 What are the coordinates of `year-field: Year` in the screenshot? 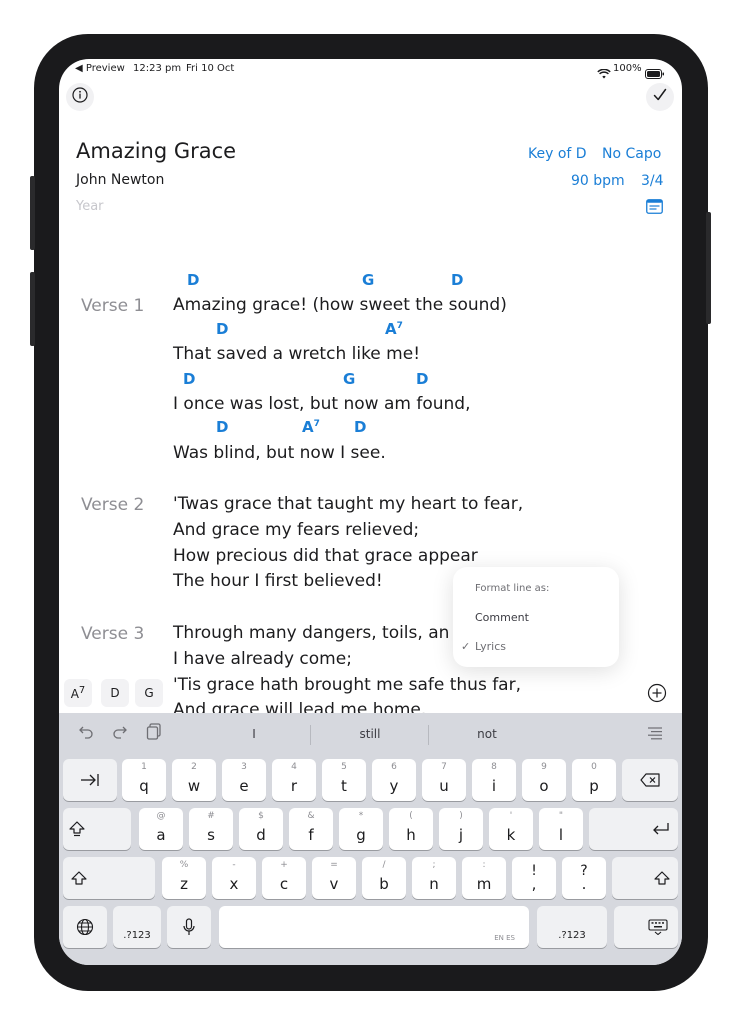 It's located at (90, 206).